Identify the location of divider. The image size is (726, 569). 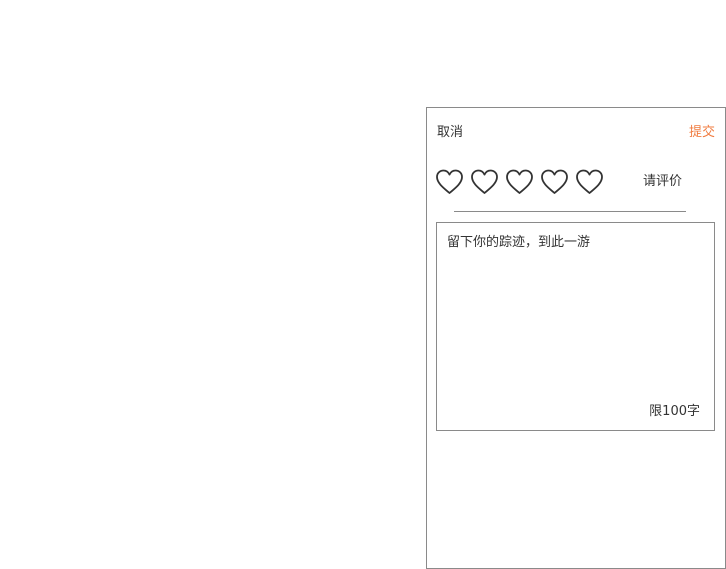
(570, 211).